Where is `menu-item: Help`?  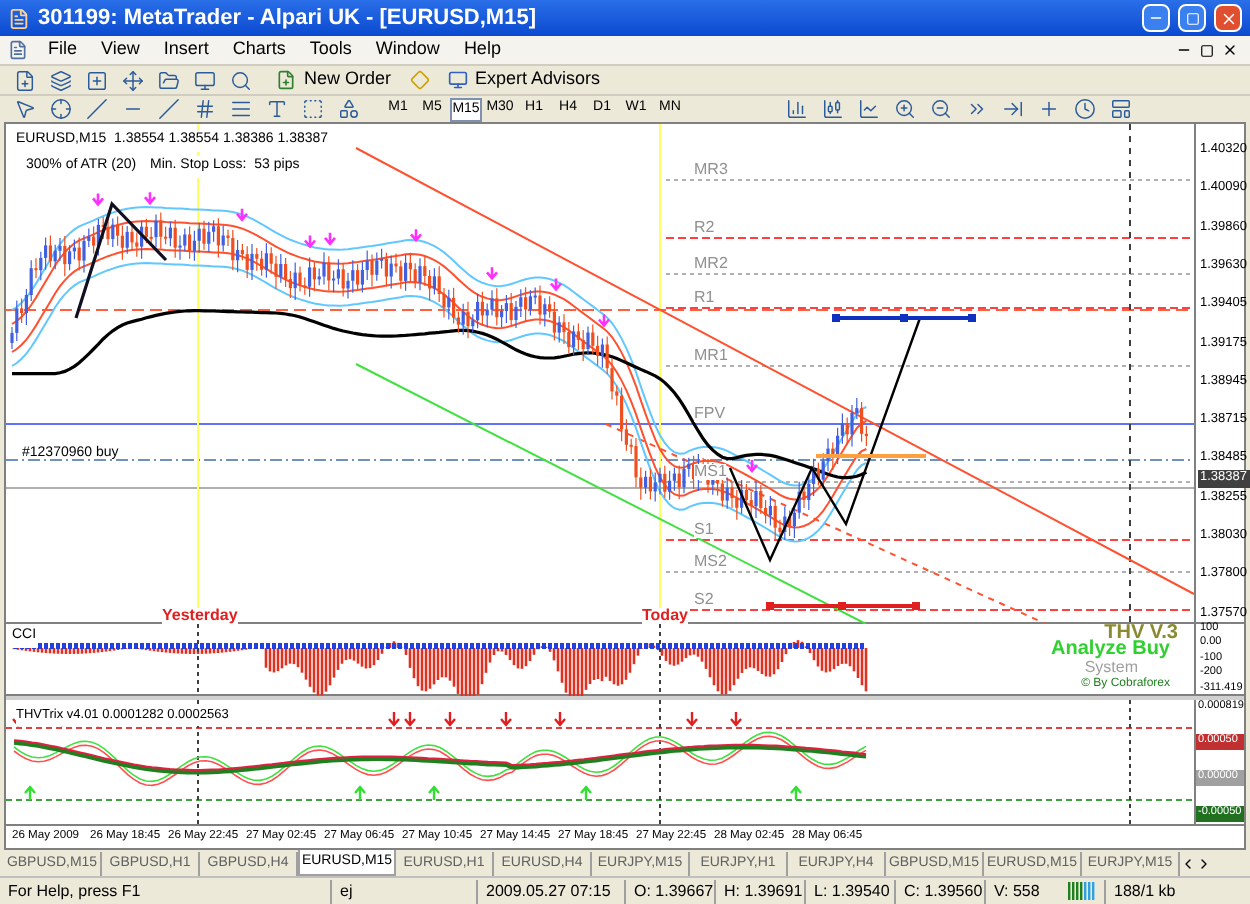
menu-item: Help is located at coordinates (482, 50).